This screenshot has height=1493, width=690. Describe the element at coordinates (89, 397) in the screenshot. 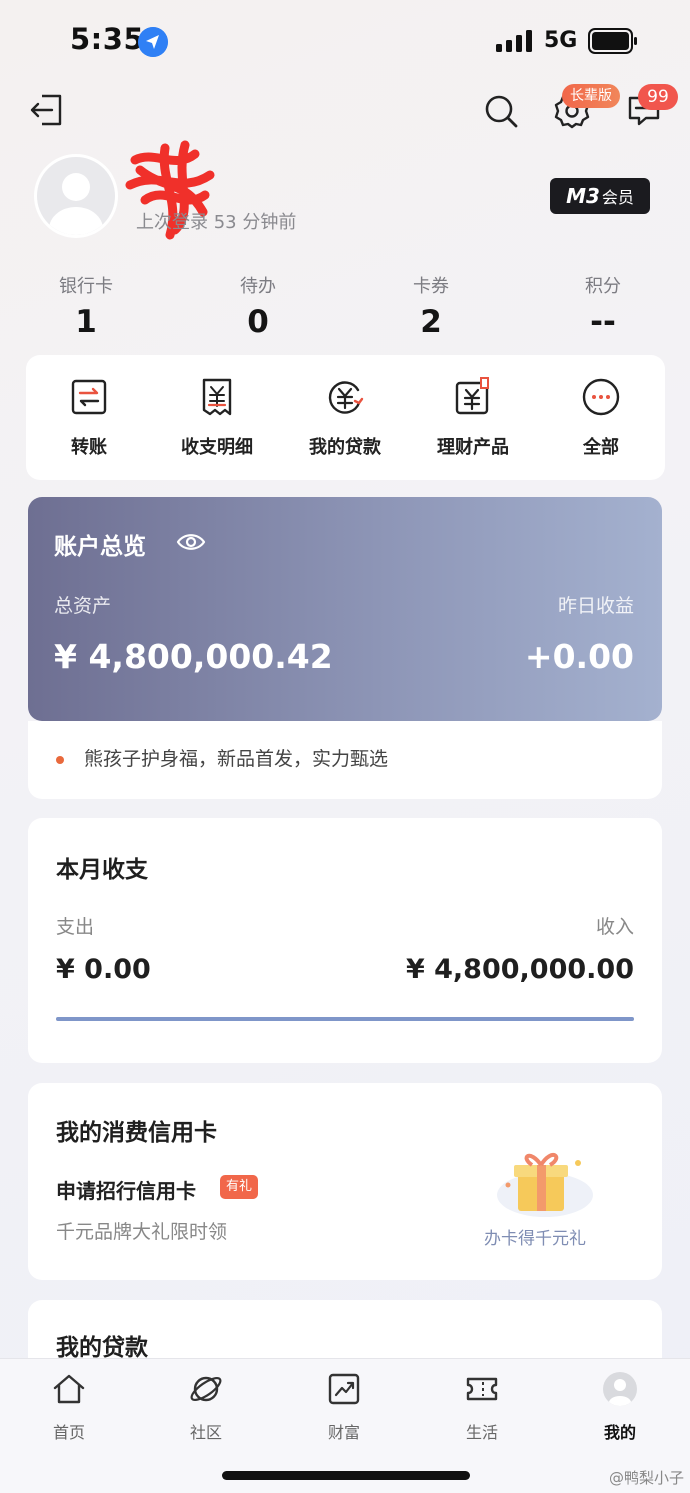

I see `transfer-icon` at that location.